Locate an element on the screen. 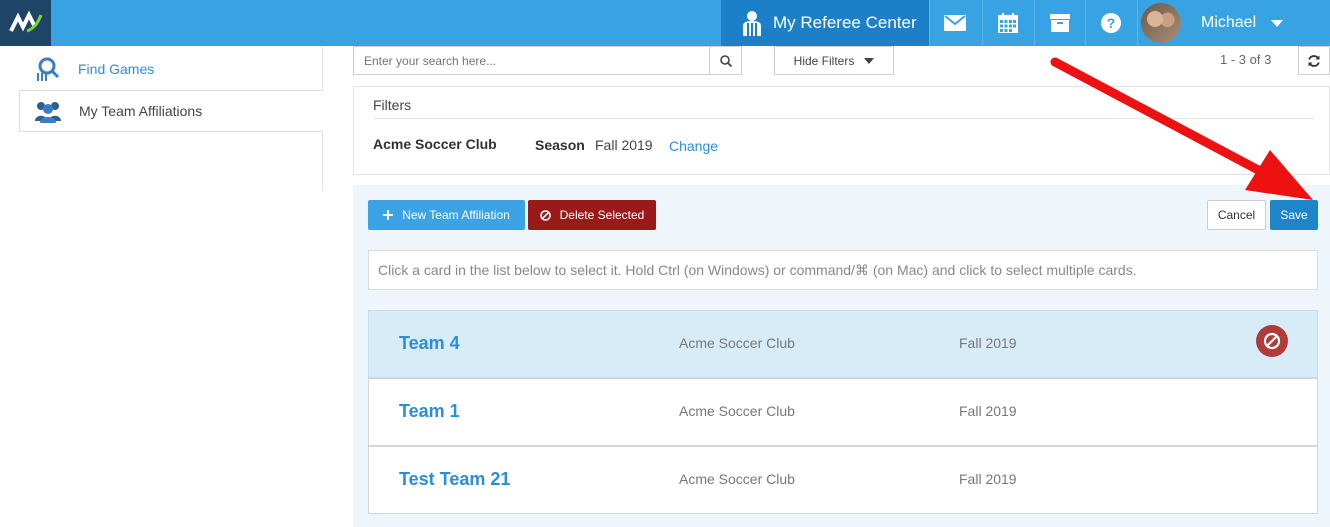  sidebar-item-label: Find Games is located at coordinates (116, 69).